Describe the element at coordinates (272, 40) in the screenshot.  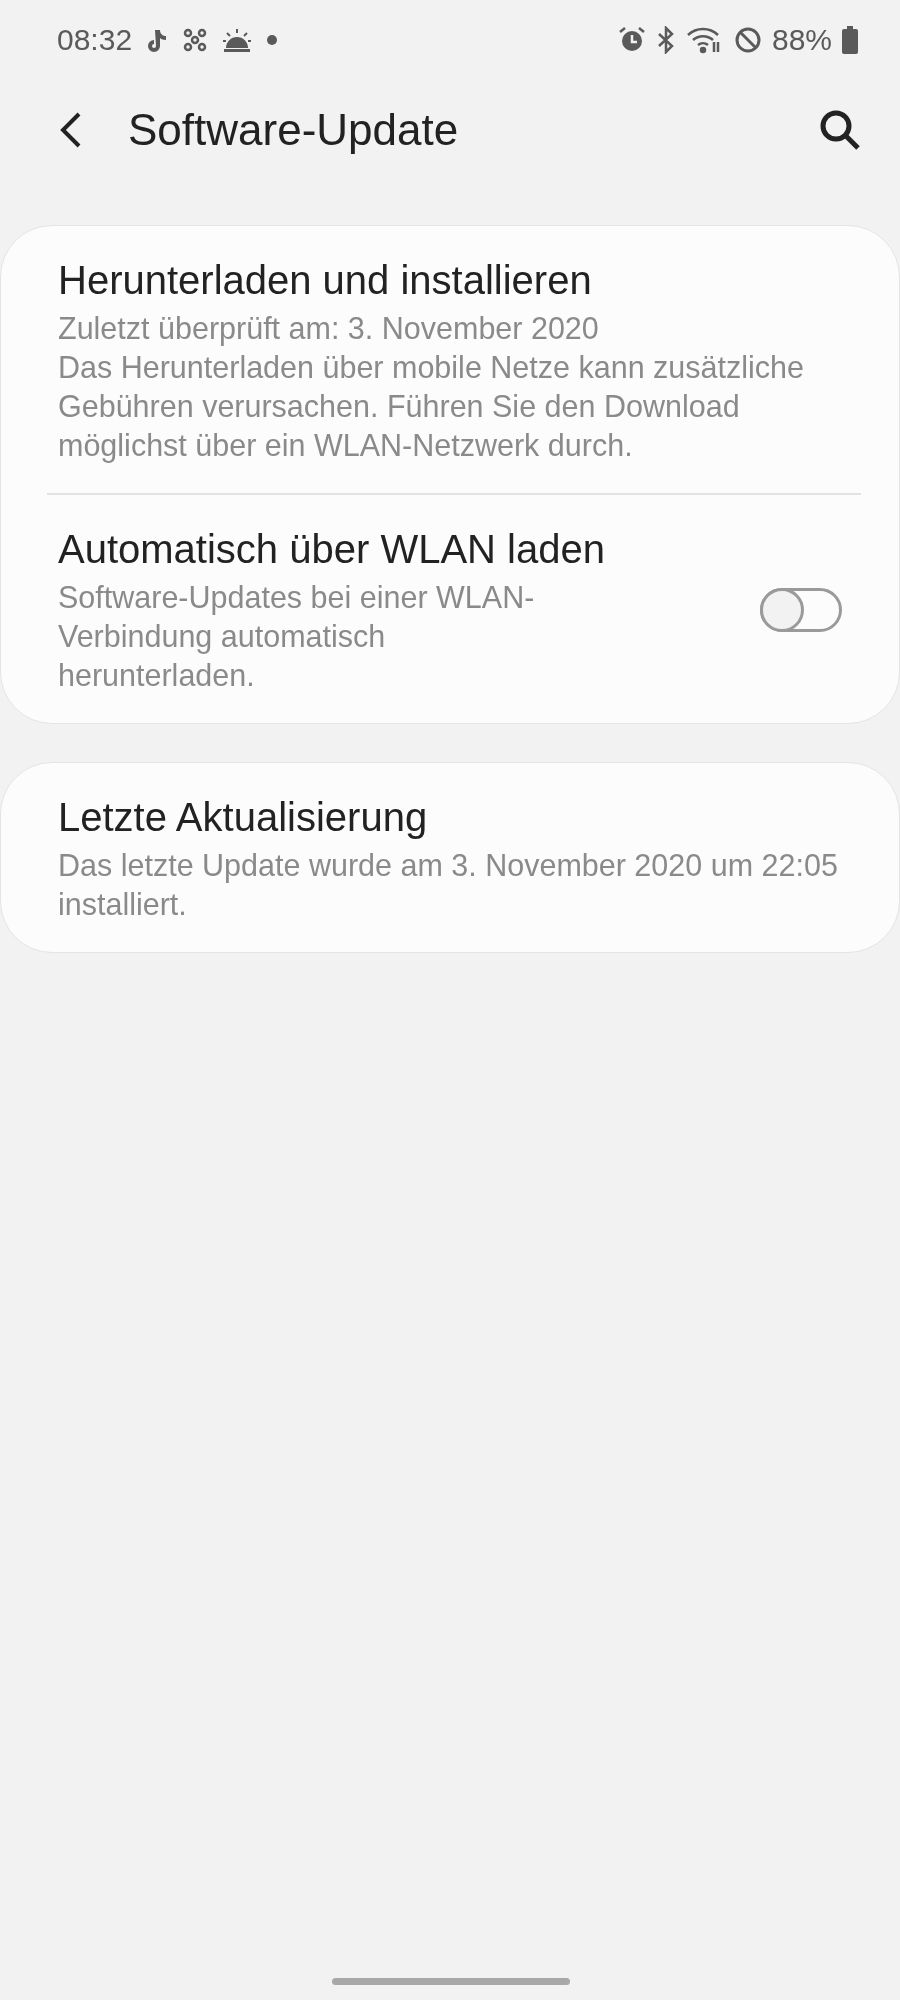
I see `dot-icon` at that location.